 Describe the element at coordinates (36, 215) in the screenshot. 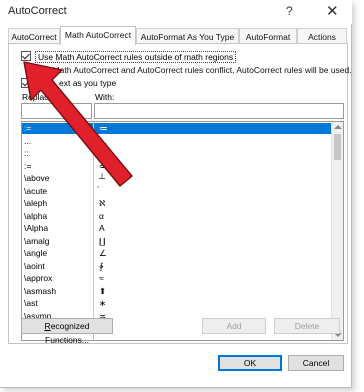

I see `entry-name: \alpha` at that location.